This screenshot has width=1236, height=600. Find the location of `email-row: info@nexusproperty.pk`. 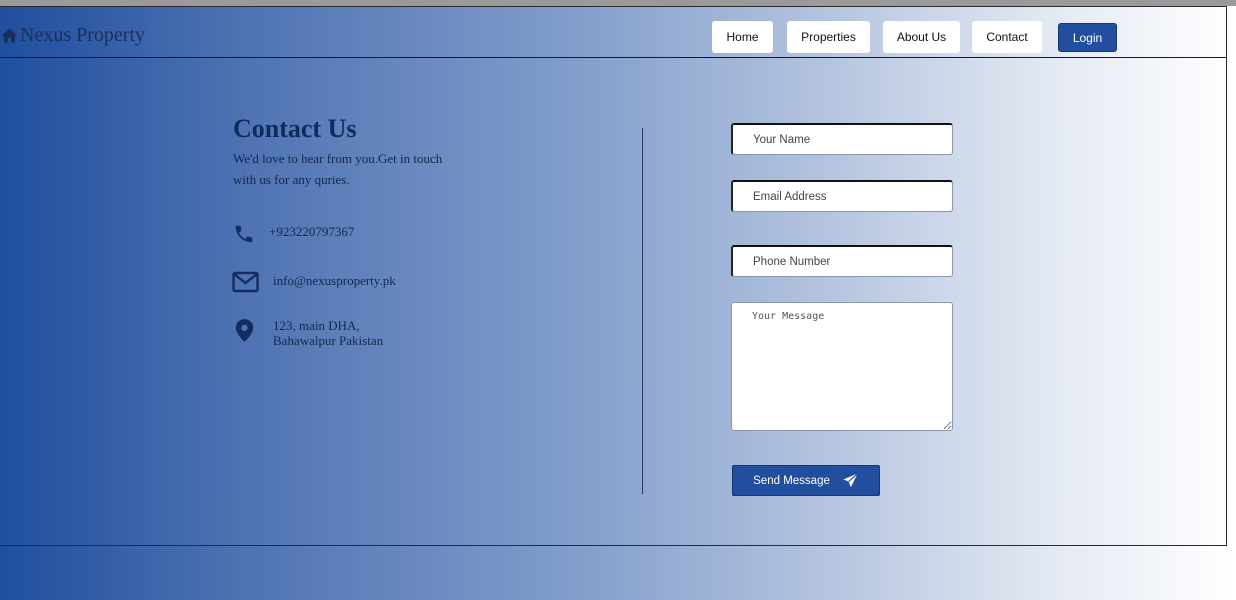

email-row: info@nexusproperty.pk is located at coordinates (314, 282).